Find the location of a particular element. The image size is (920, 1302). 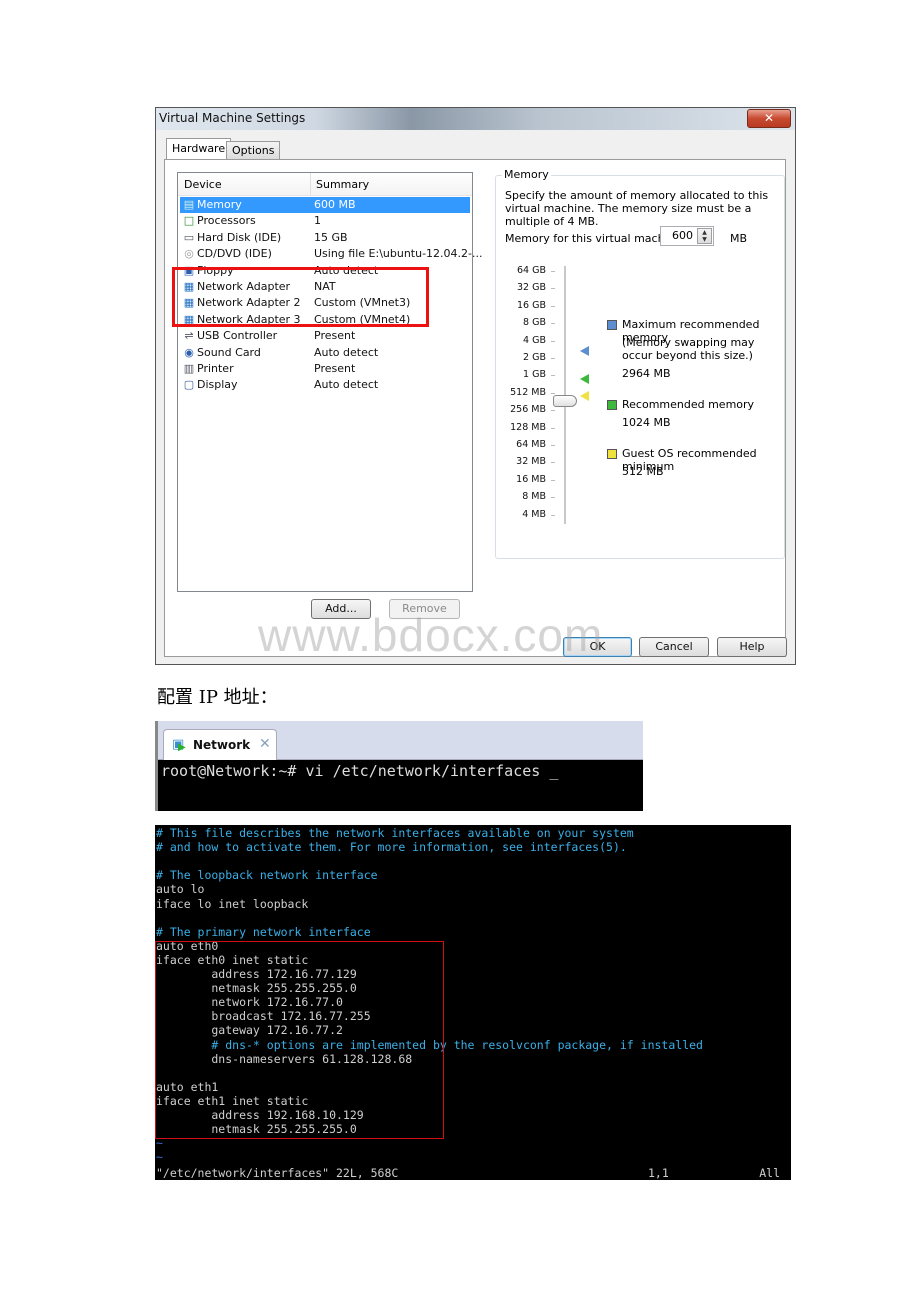

memory-scale-label: 16 GB is located at coordinates (531, 305).